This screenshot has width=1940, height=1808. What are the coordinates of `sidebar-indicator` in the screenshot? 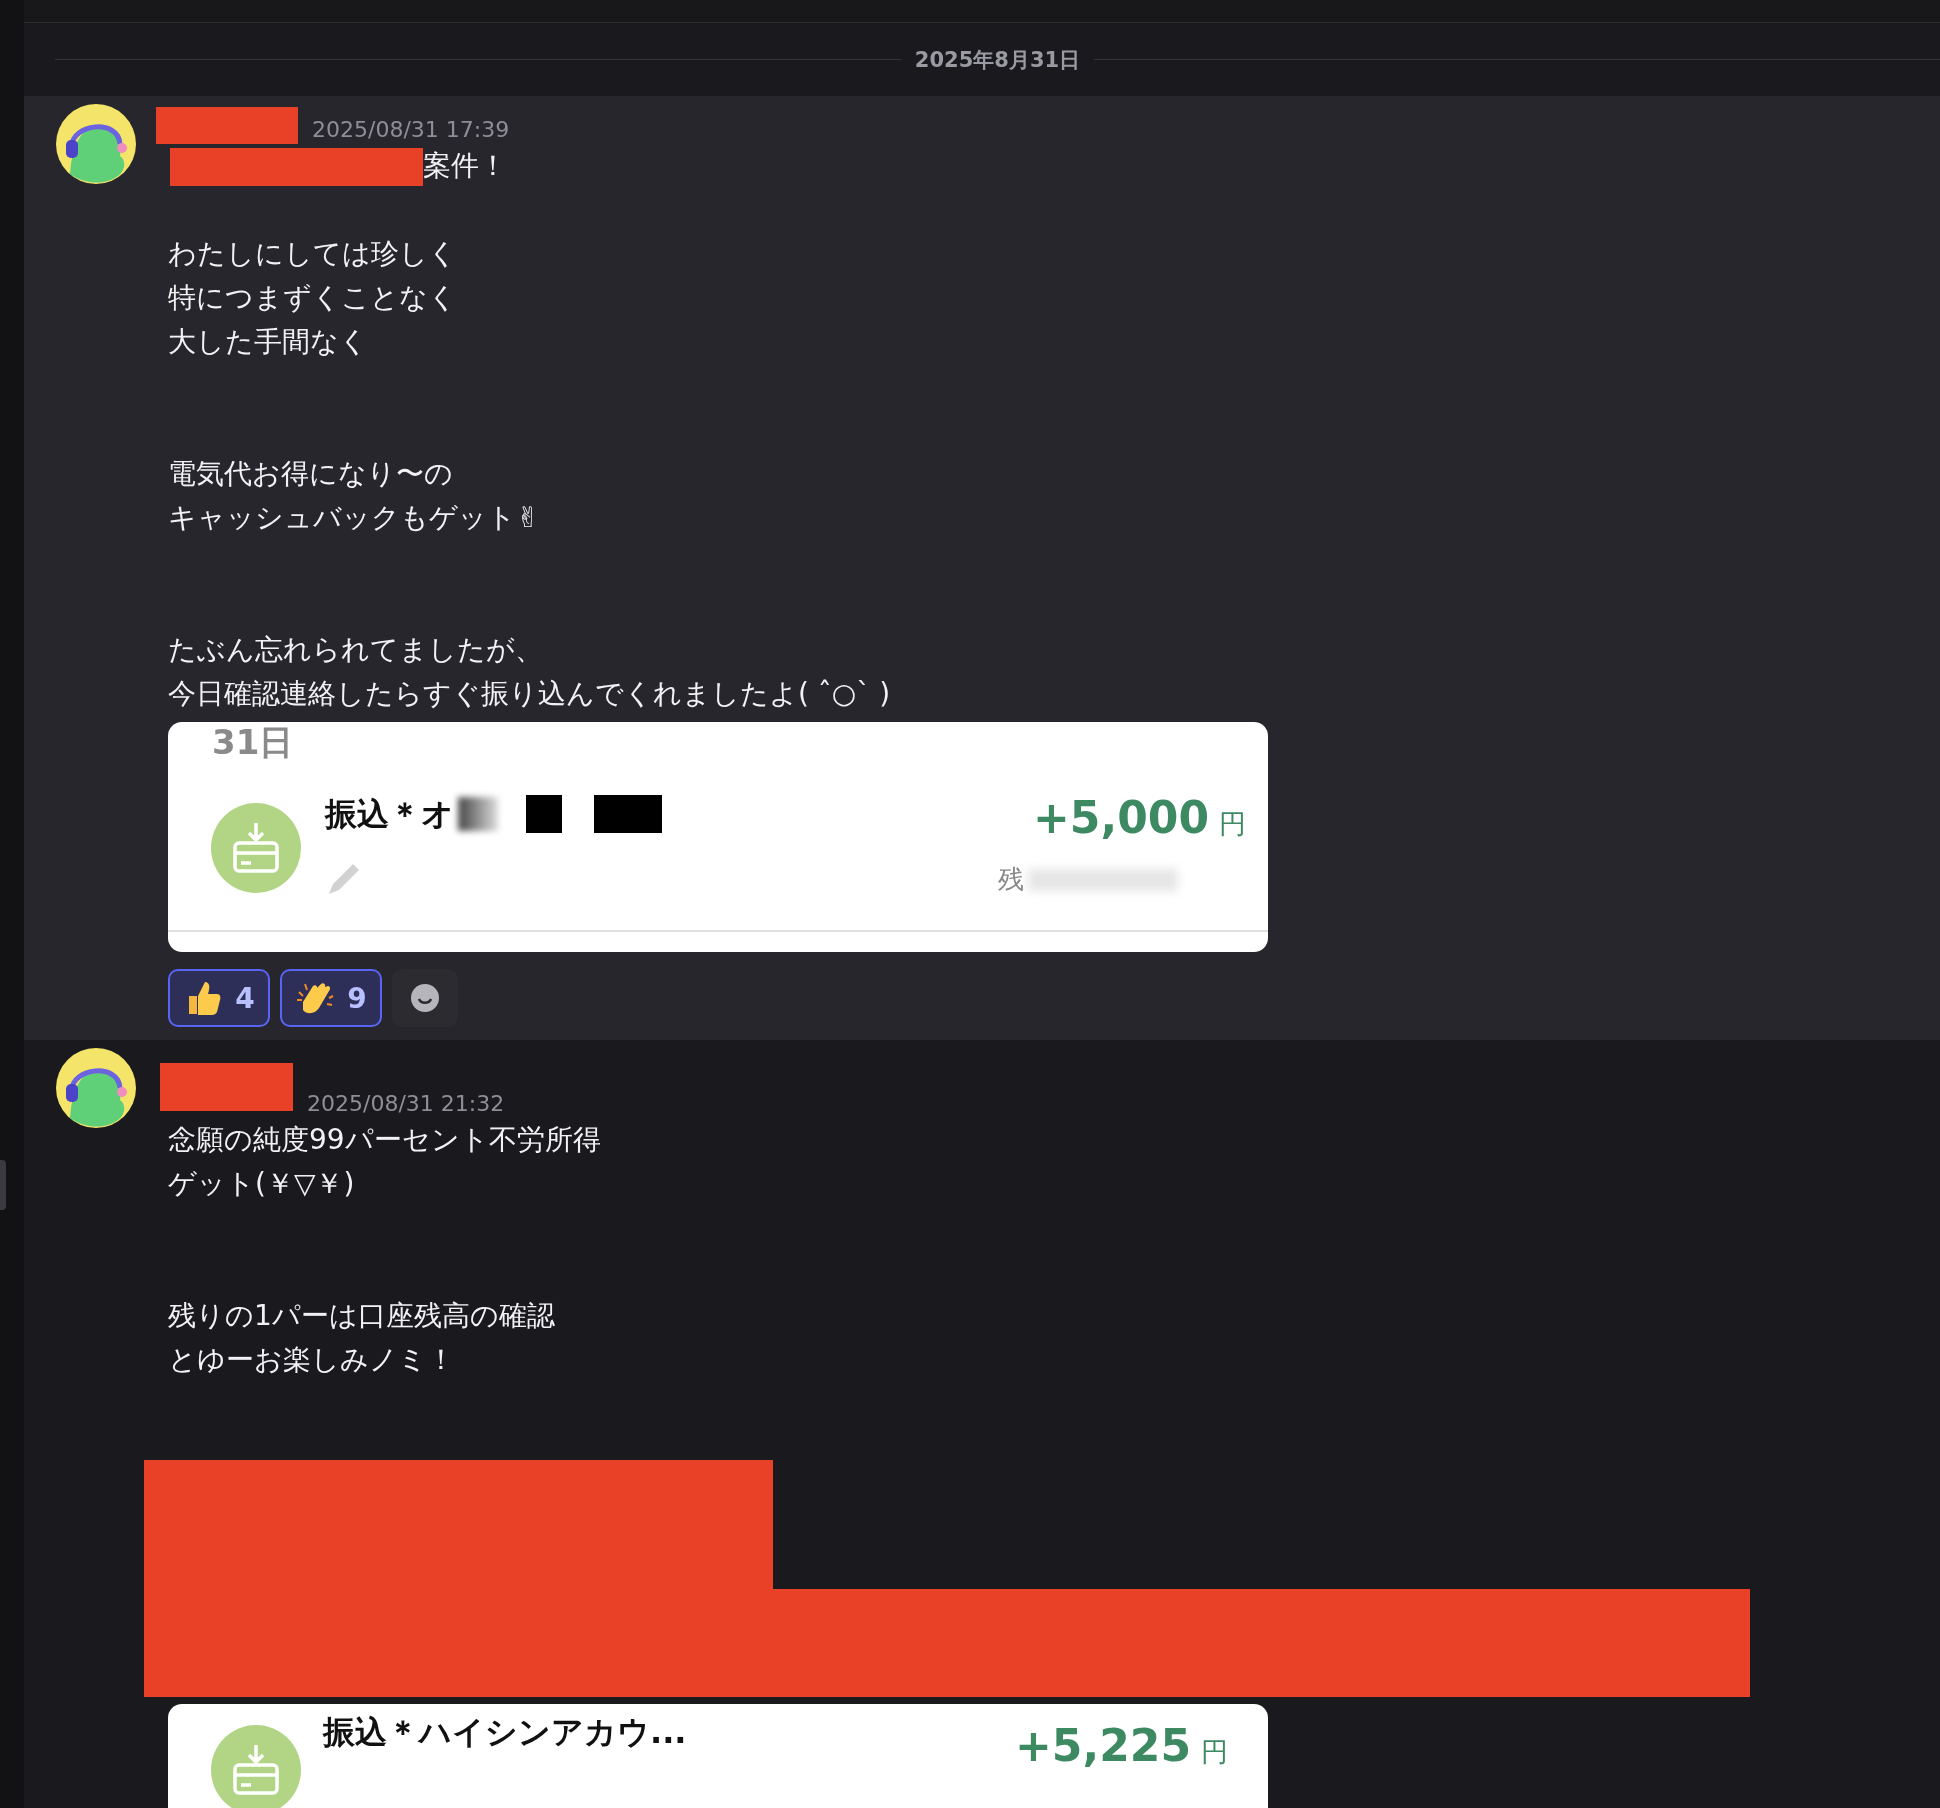 It's located at (3, 1185).